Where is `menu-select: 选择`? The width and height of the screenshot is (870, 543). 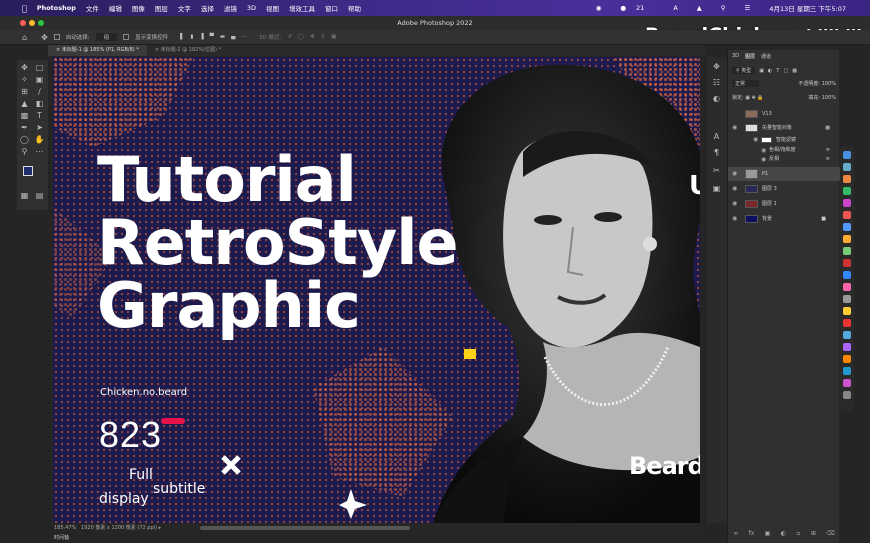
menu-select: 选择 is located at coordinates (207, 8).